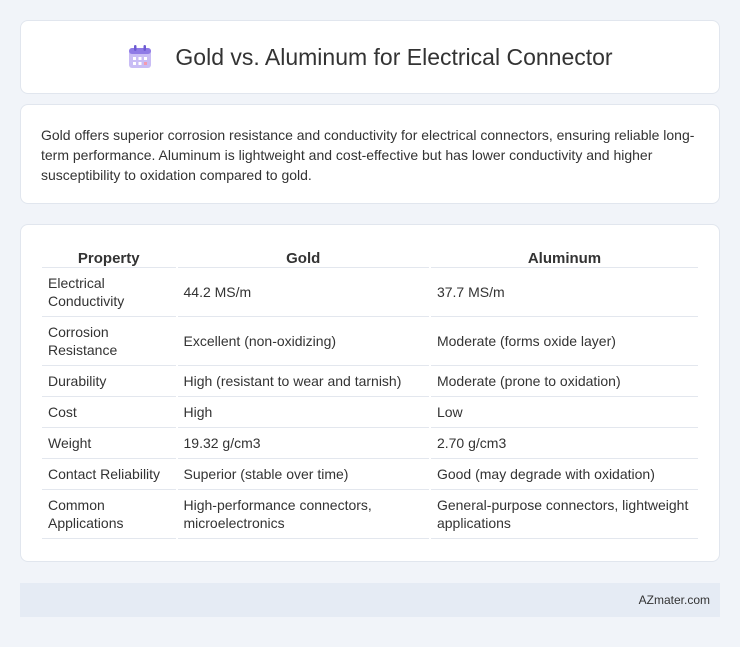 This screenshot has height=647, width=740. Describe the element at coordinates (109, 412) in the screenshot. I see `property-cell: Cost` at that location.